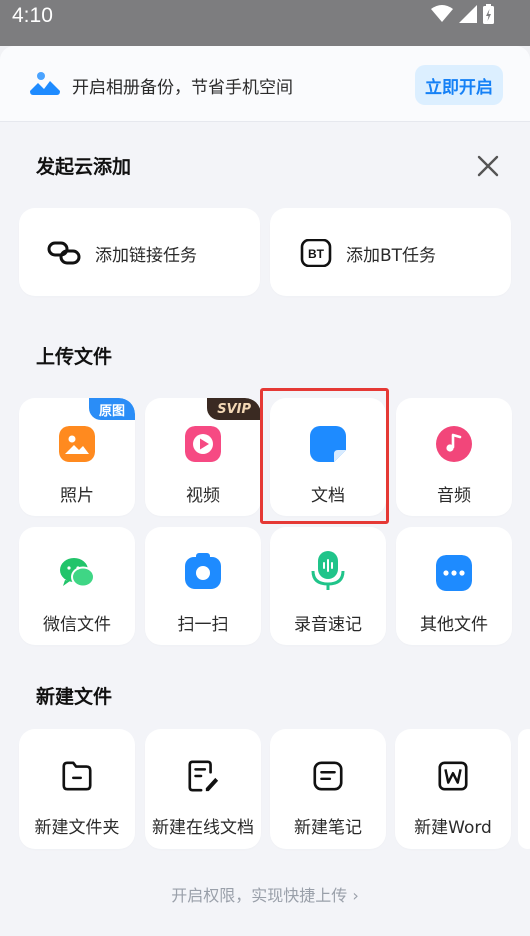 This screenshot has width=530, height=936. I want to click on cloud-add-title: 发起云添加, so click(84, 167).